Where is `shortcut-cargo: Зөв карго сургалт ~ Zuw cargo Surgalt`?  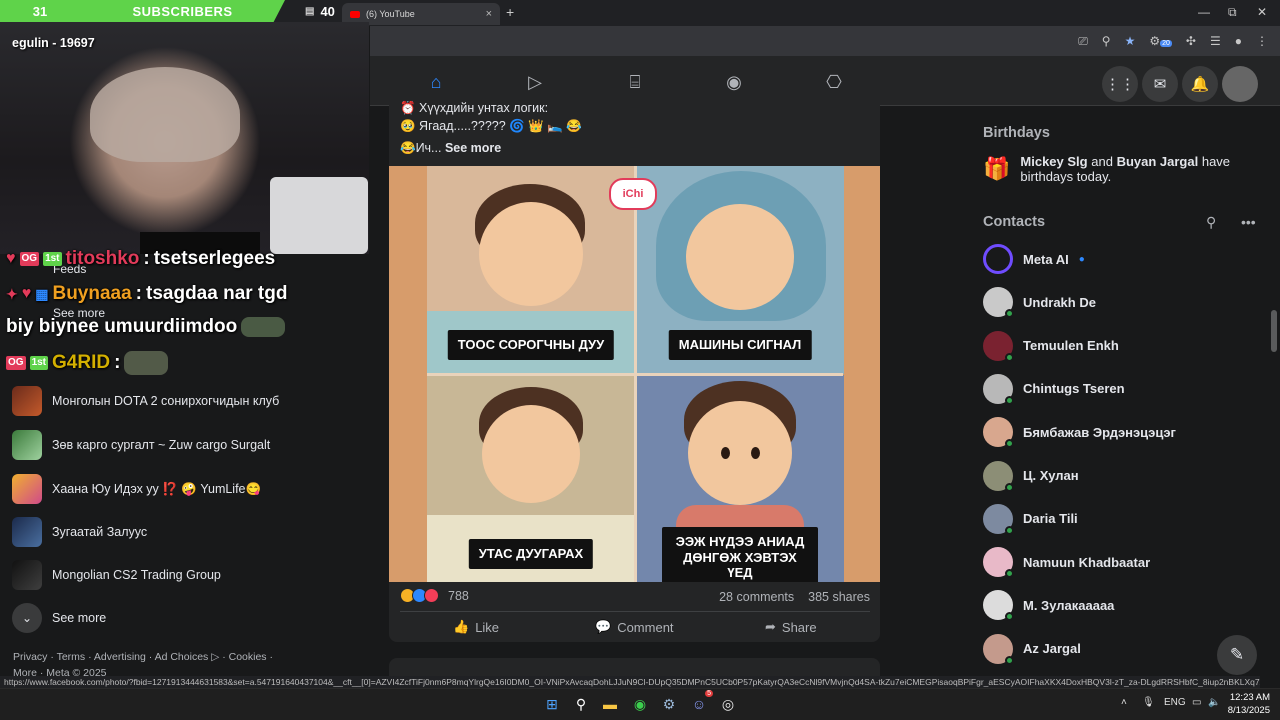 shortcut-cargo: Зөв карго сургалт ~ Zuw cargo Surgalt is located at coordinates (147, 445).